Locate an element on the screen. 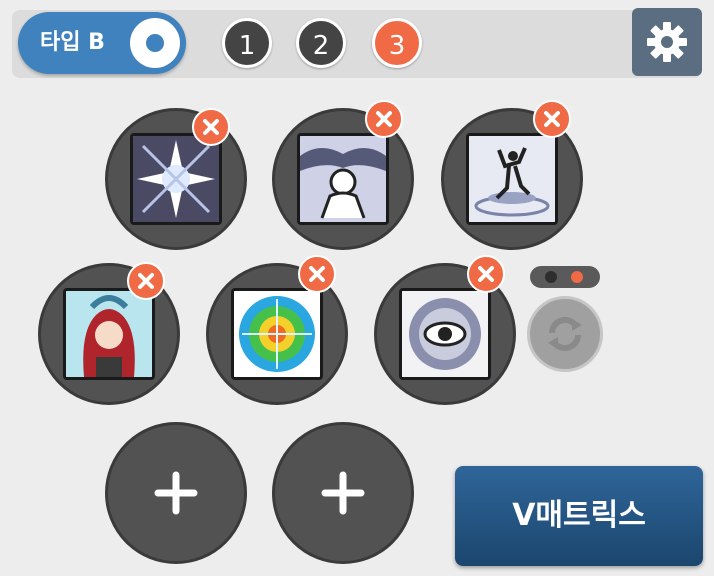  gear-icon is located at coordinates (667, 42).